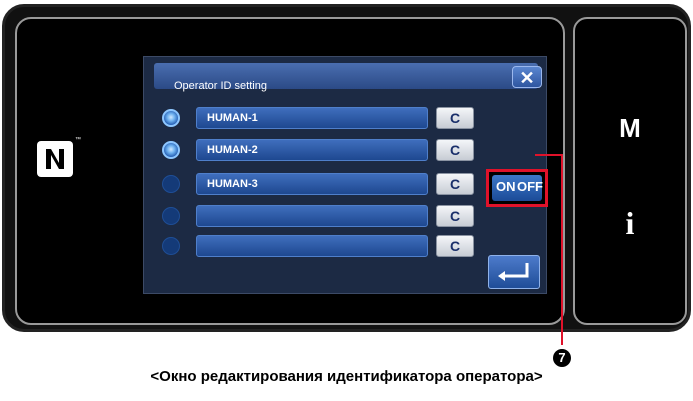 This screenshot has width=693, height=401. Describe the element at coordinates (630, 171) in the screenshot. I see `side-panel: M i` at that location.